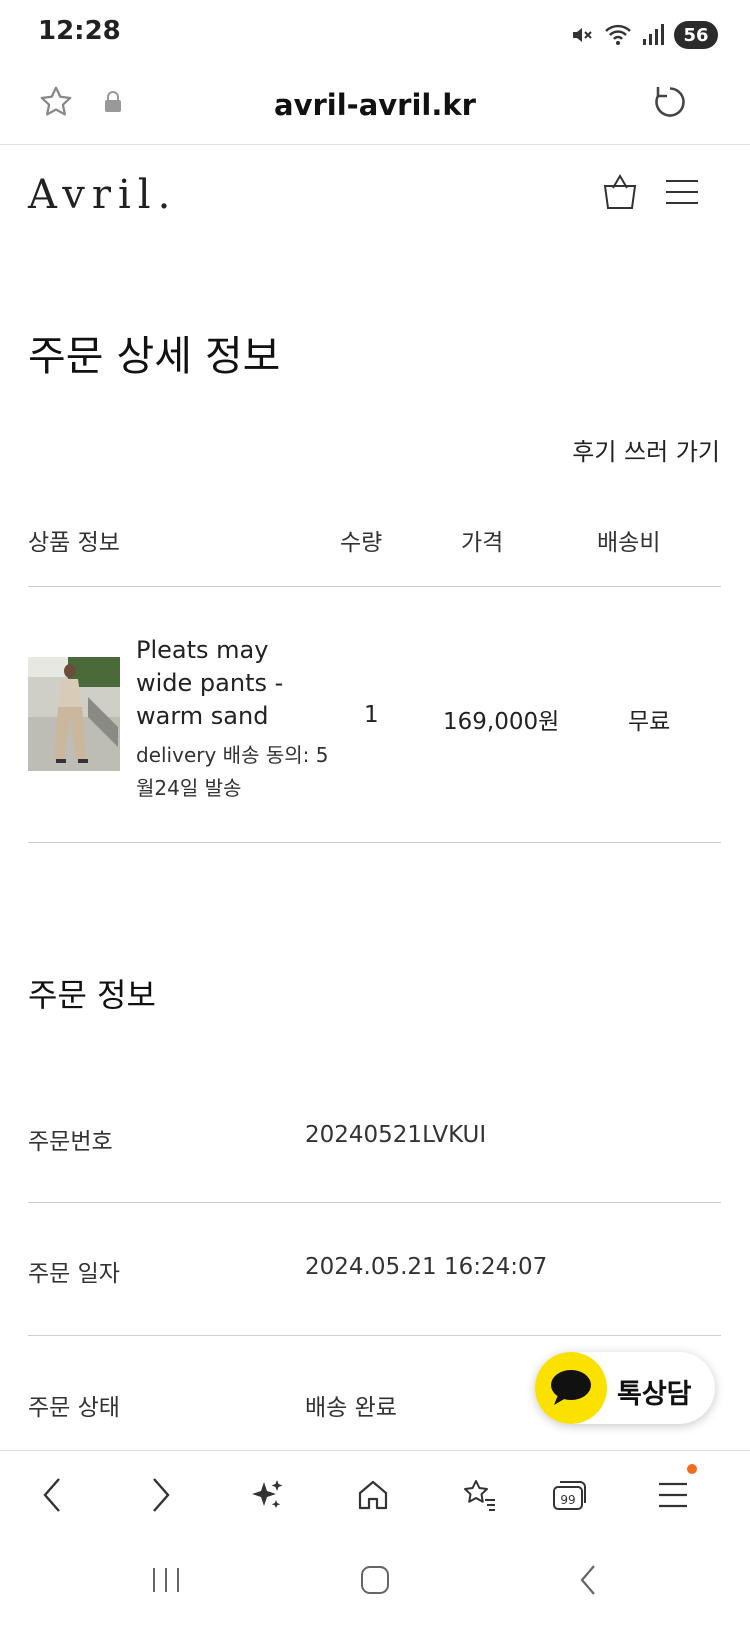  What do you see at coordinates (92, 995) in the screenshot?
I see `order-info-title: 주문 정보` at bounding box center [92, 995].